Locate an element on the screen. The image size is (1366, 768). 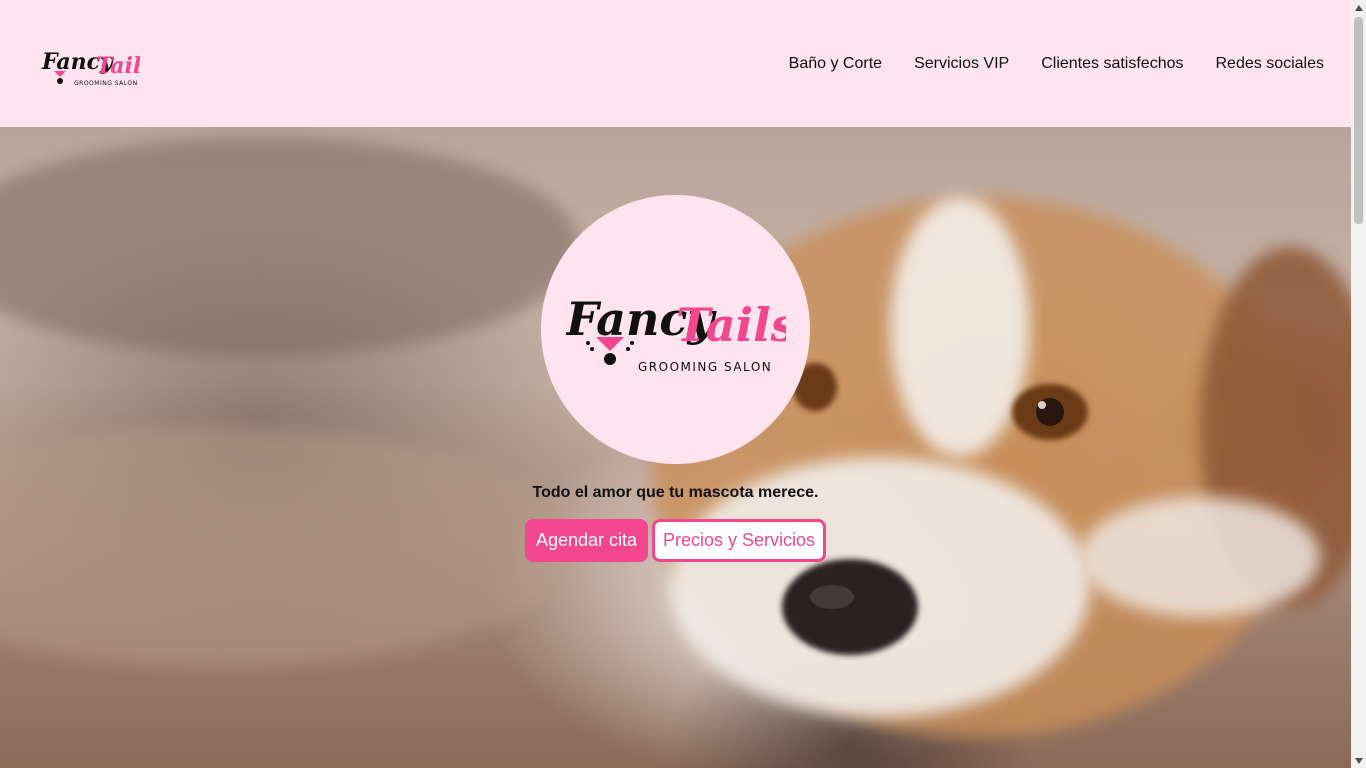
hero-brand-logo: Fancy Tails GROOMING SALON is located at coordinates (676, 333).